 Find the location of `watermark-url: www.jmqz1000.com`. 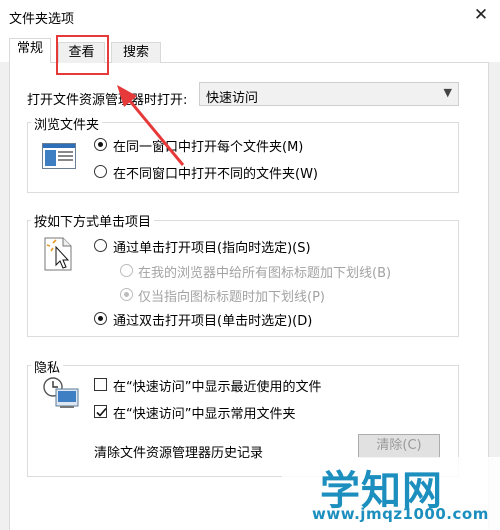

watermark-url: www.jmqz1000.com is located at coordinates (400, 514).